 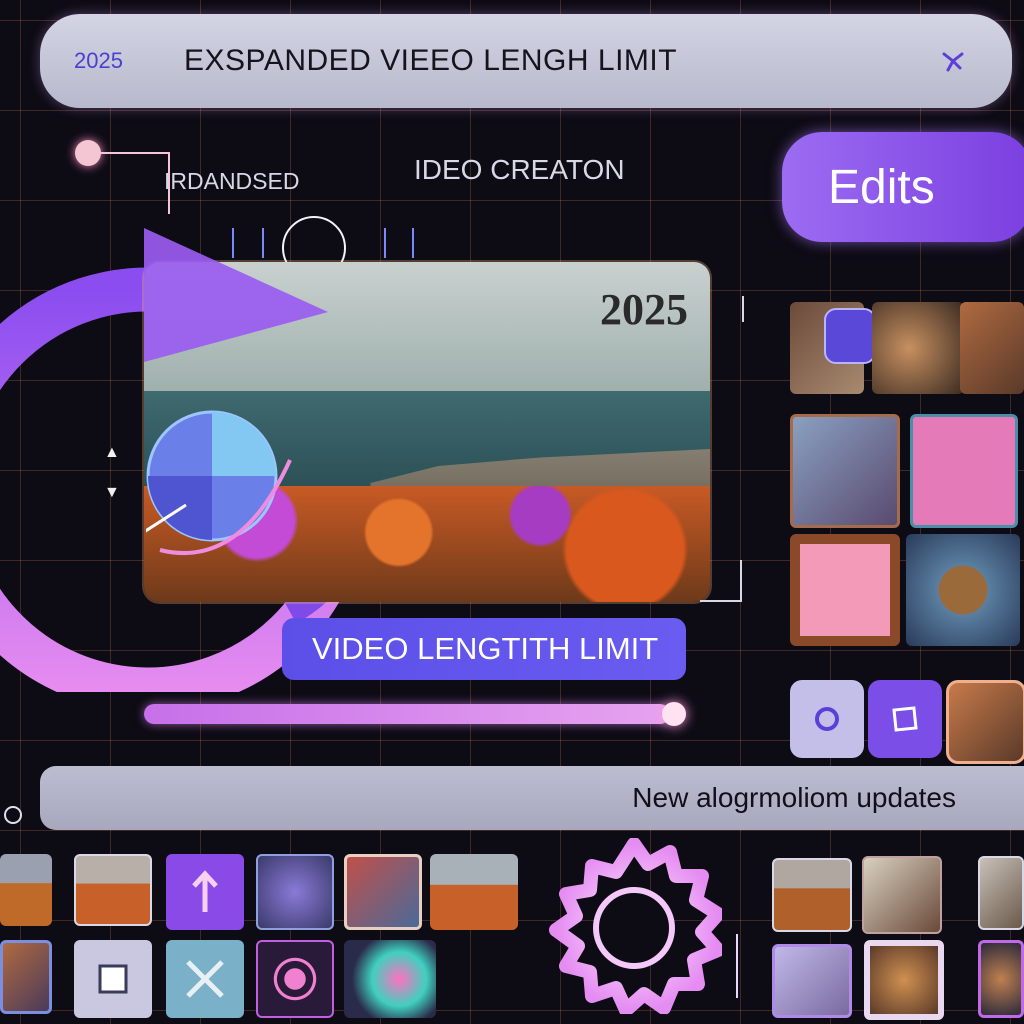 What do you see at coordinates (295, 979) in the screenshot?
I see `target-thumbnail` at bounding box center [295, 979].